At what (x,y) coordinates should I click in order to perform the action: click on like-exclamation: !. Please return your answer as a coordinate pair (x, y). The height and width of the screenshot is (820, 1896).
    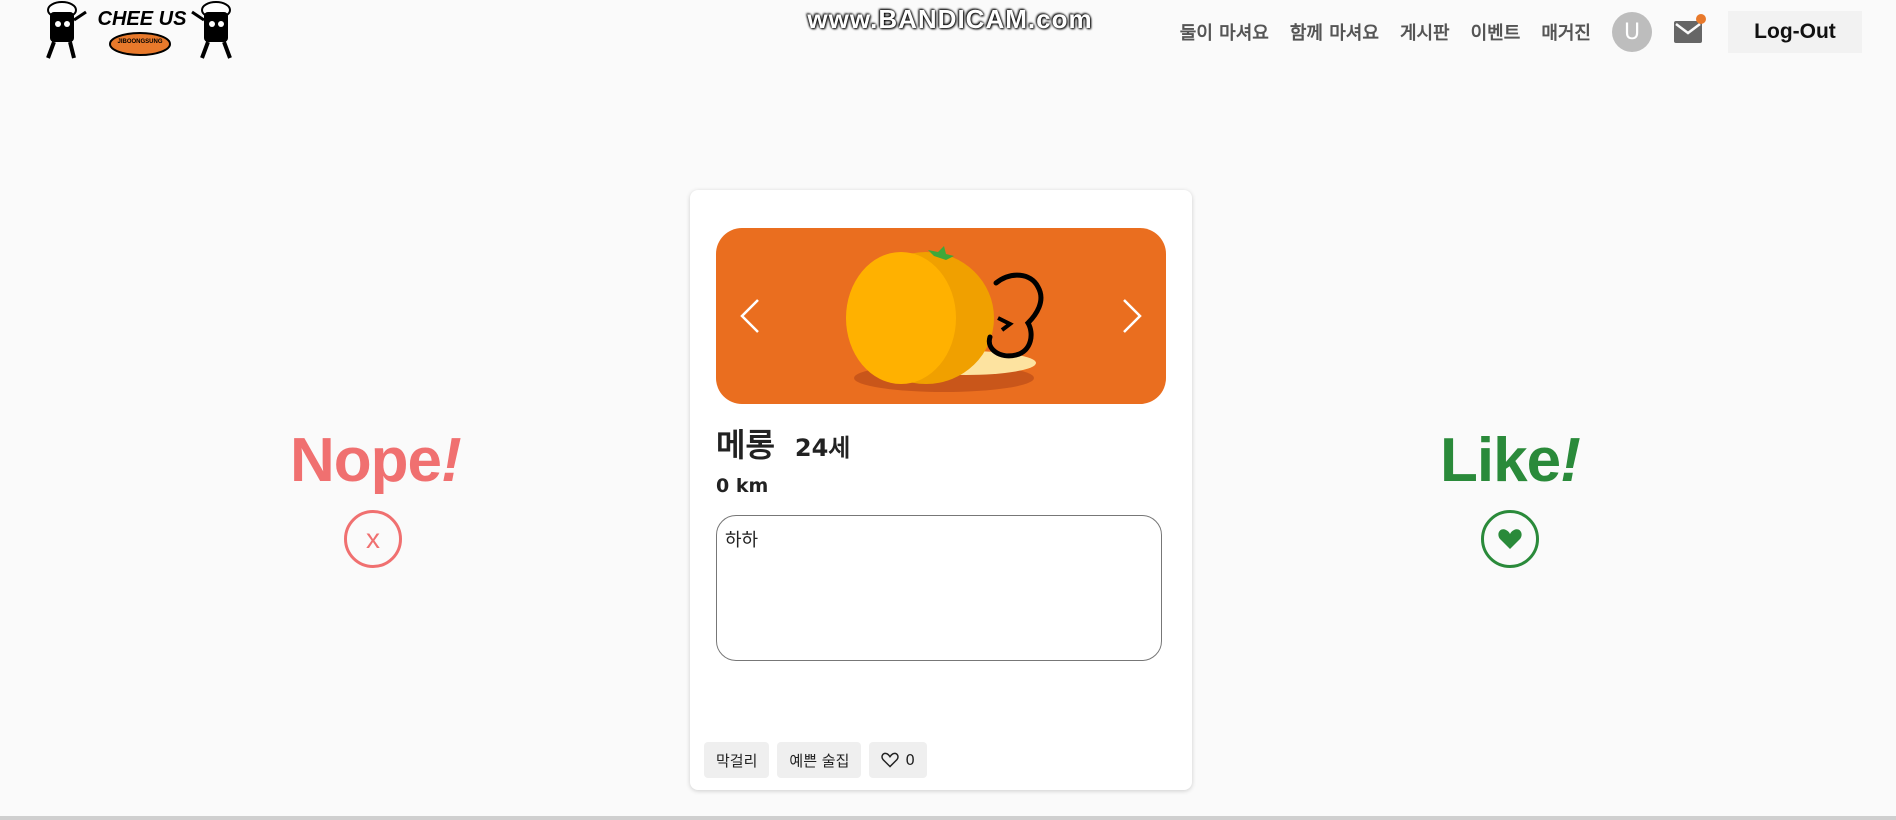
    Looking at the image, I should click on (1570, 460).